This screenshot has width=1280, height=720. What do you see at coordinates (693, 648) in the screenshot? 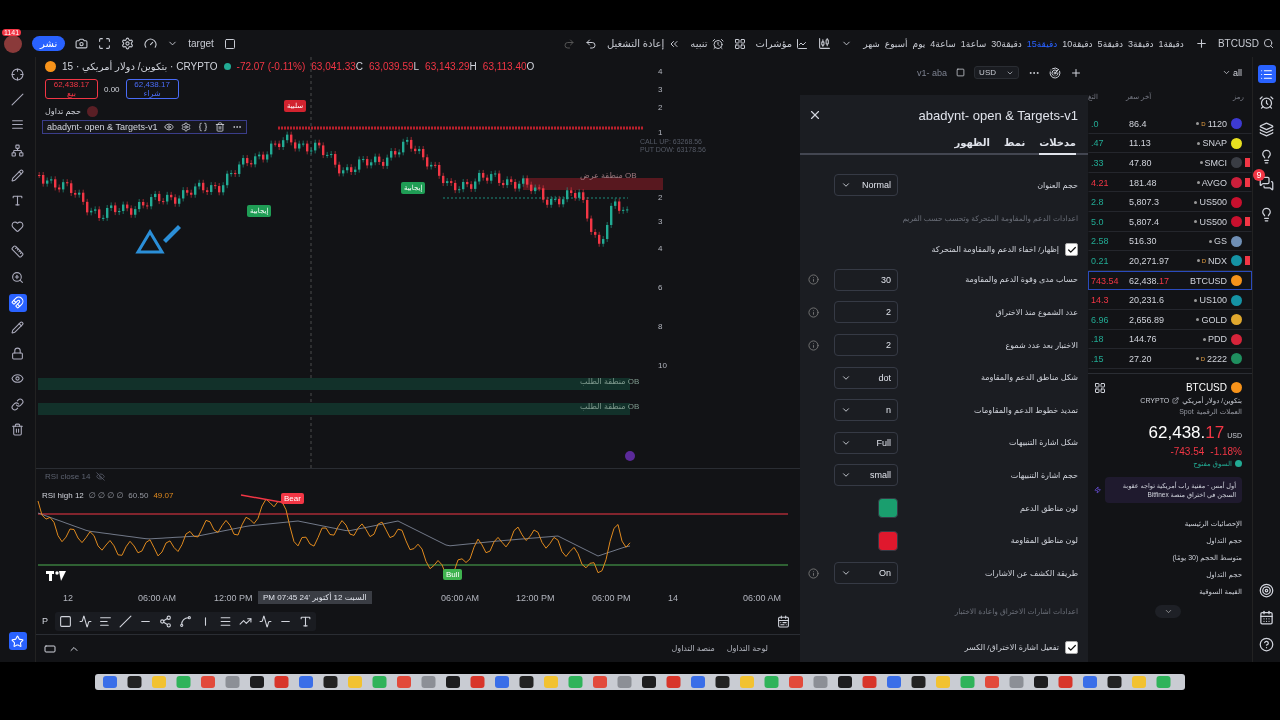
I see `panel-tab: منصة التداول` at bounding box center [693, 648].